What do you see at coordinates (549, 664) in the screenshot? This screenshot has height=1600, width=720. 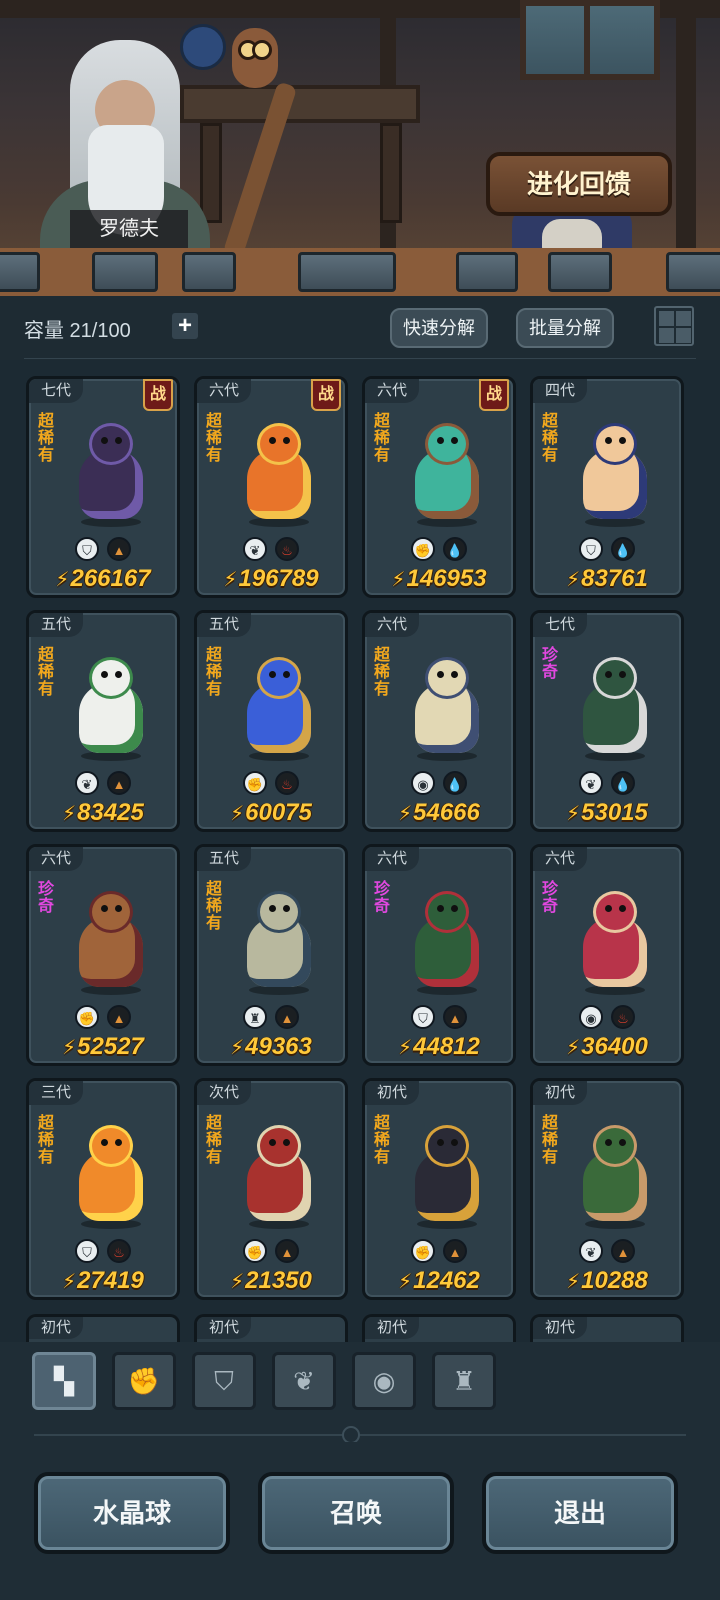 I see `rarity-label: 珍奇` at bounding box center [549, 664].